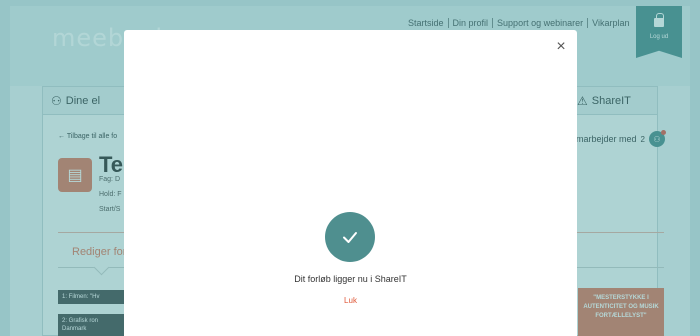 This screenshot has height=336, width=700. Describe the element at coordinates (350, 300) in the screenshot. I see `close-link: Luk` at that location.